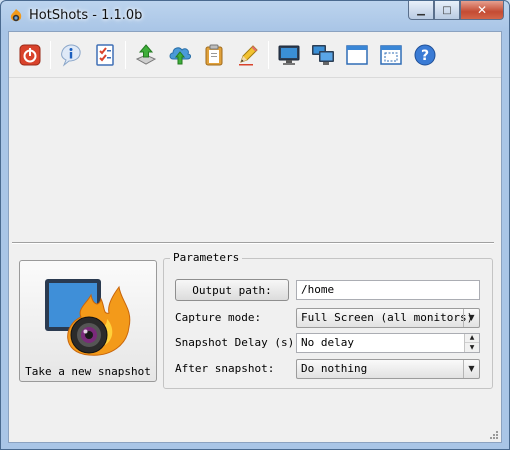 This screenshot has height=450, width=510. I want to click on checklist-icon, so click(105, 54).